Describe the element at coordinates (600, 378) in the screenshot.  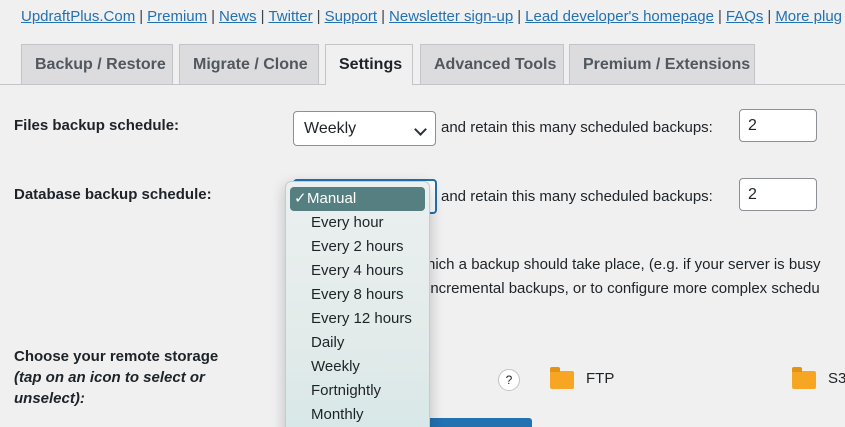
I see `storage-option-ftp: FTP` at that location.